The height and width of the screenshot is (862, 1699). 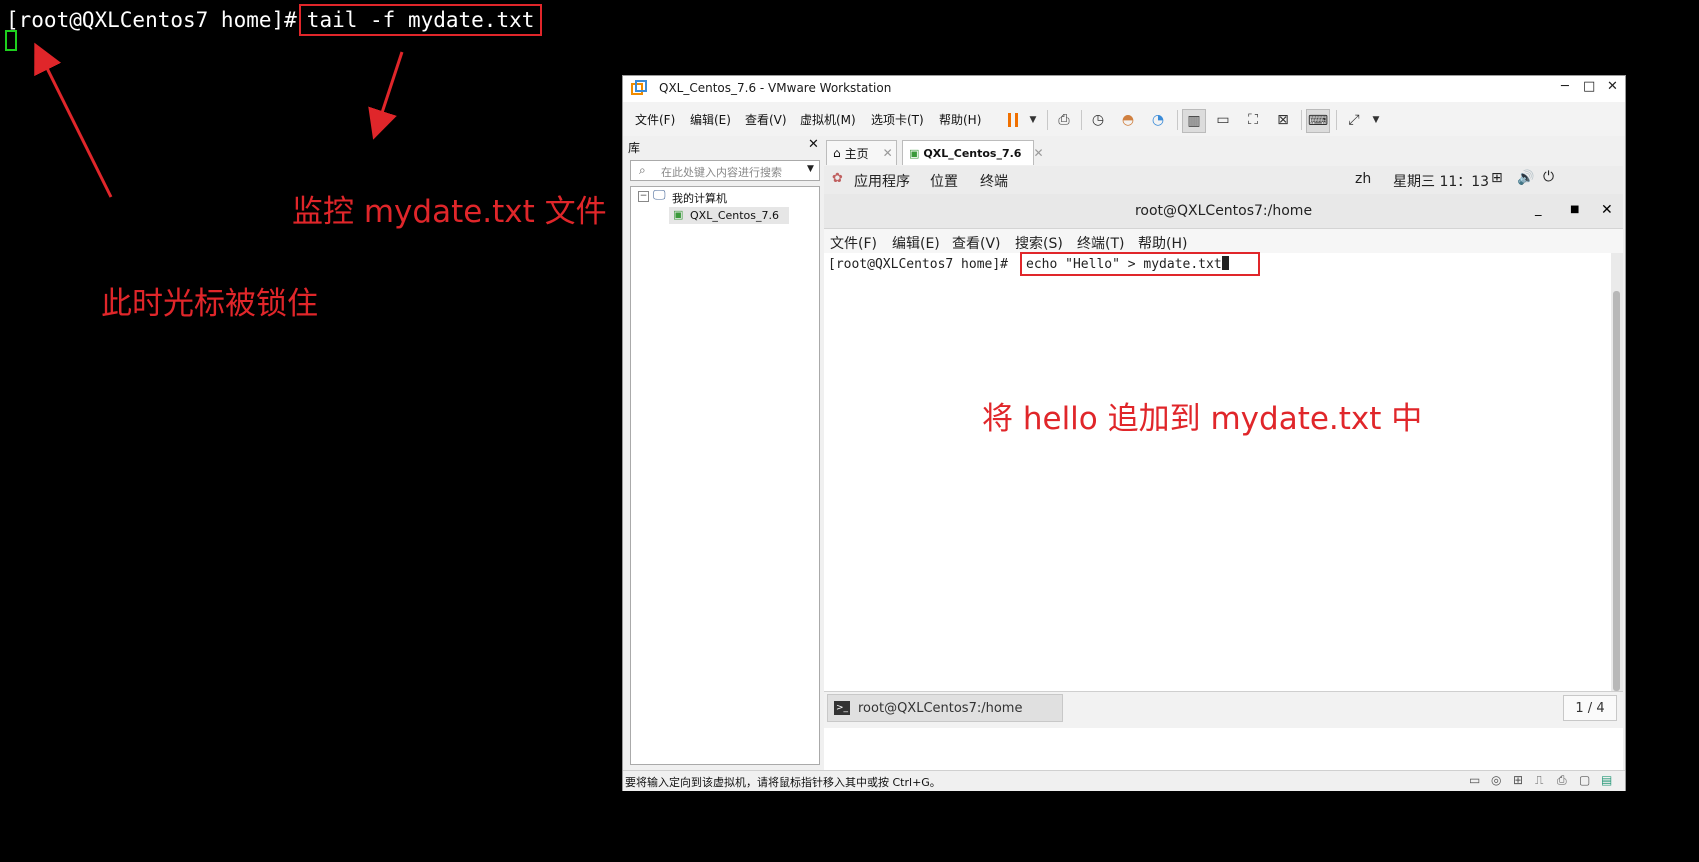 What do you see at coordinates (1223, 151) in the screenshot?
I see `vm-tabbar: ⌂ 主页 ✕ ▣ QXL_Centos_7.6 ✕` at bounding box center [1223, 151].